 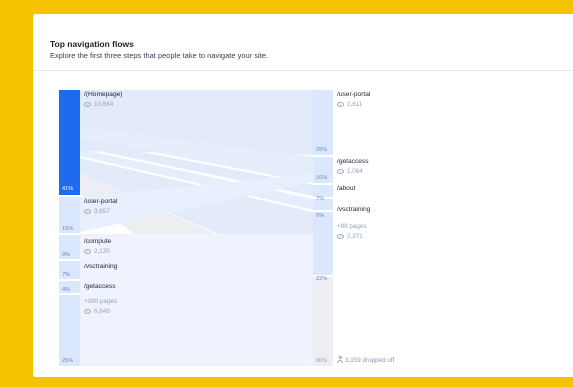 I want to click on node-percent-homepage: 41%, so click(x=68, y=189).